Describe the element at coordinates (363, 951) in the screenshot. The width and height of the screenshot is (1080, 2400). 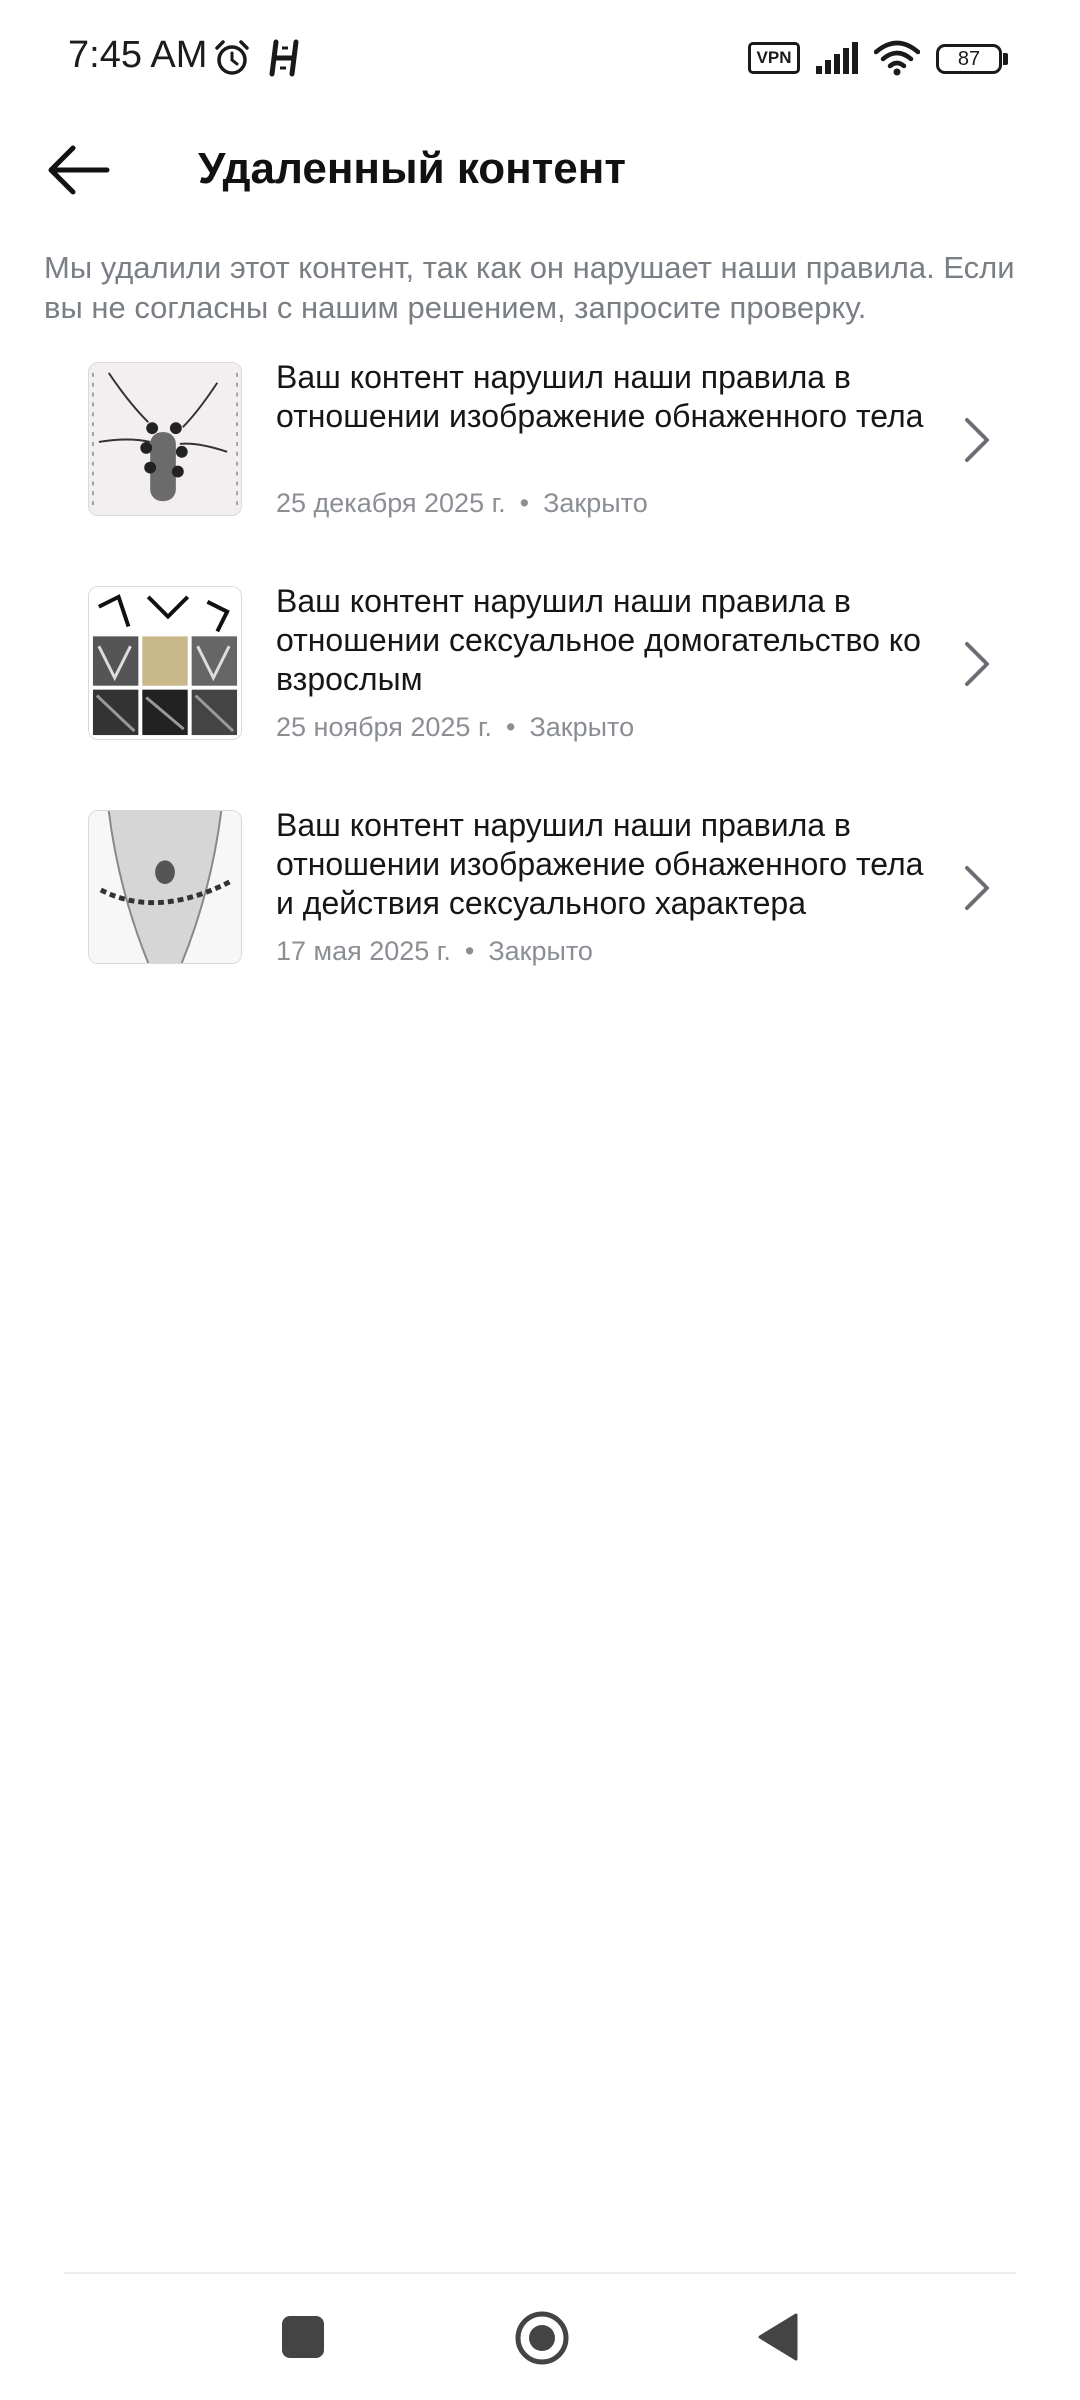
I see `violation-date: 17 мая 2025 г.` at that location.